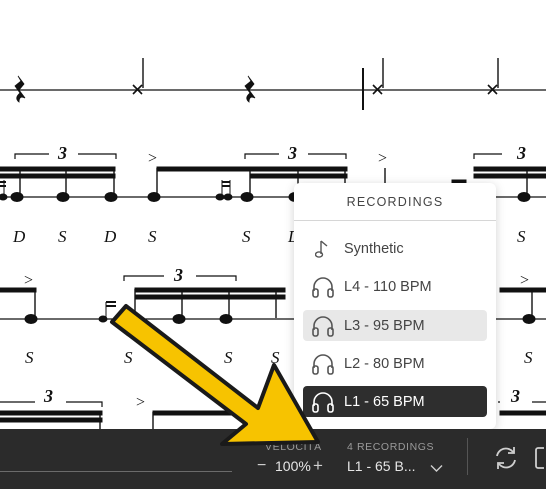 This screenshot has width=546, height=489. I want to click on recordings-count-label: 4 RECORDINGS, so click(391, 447).